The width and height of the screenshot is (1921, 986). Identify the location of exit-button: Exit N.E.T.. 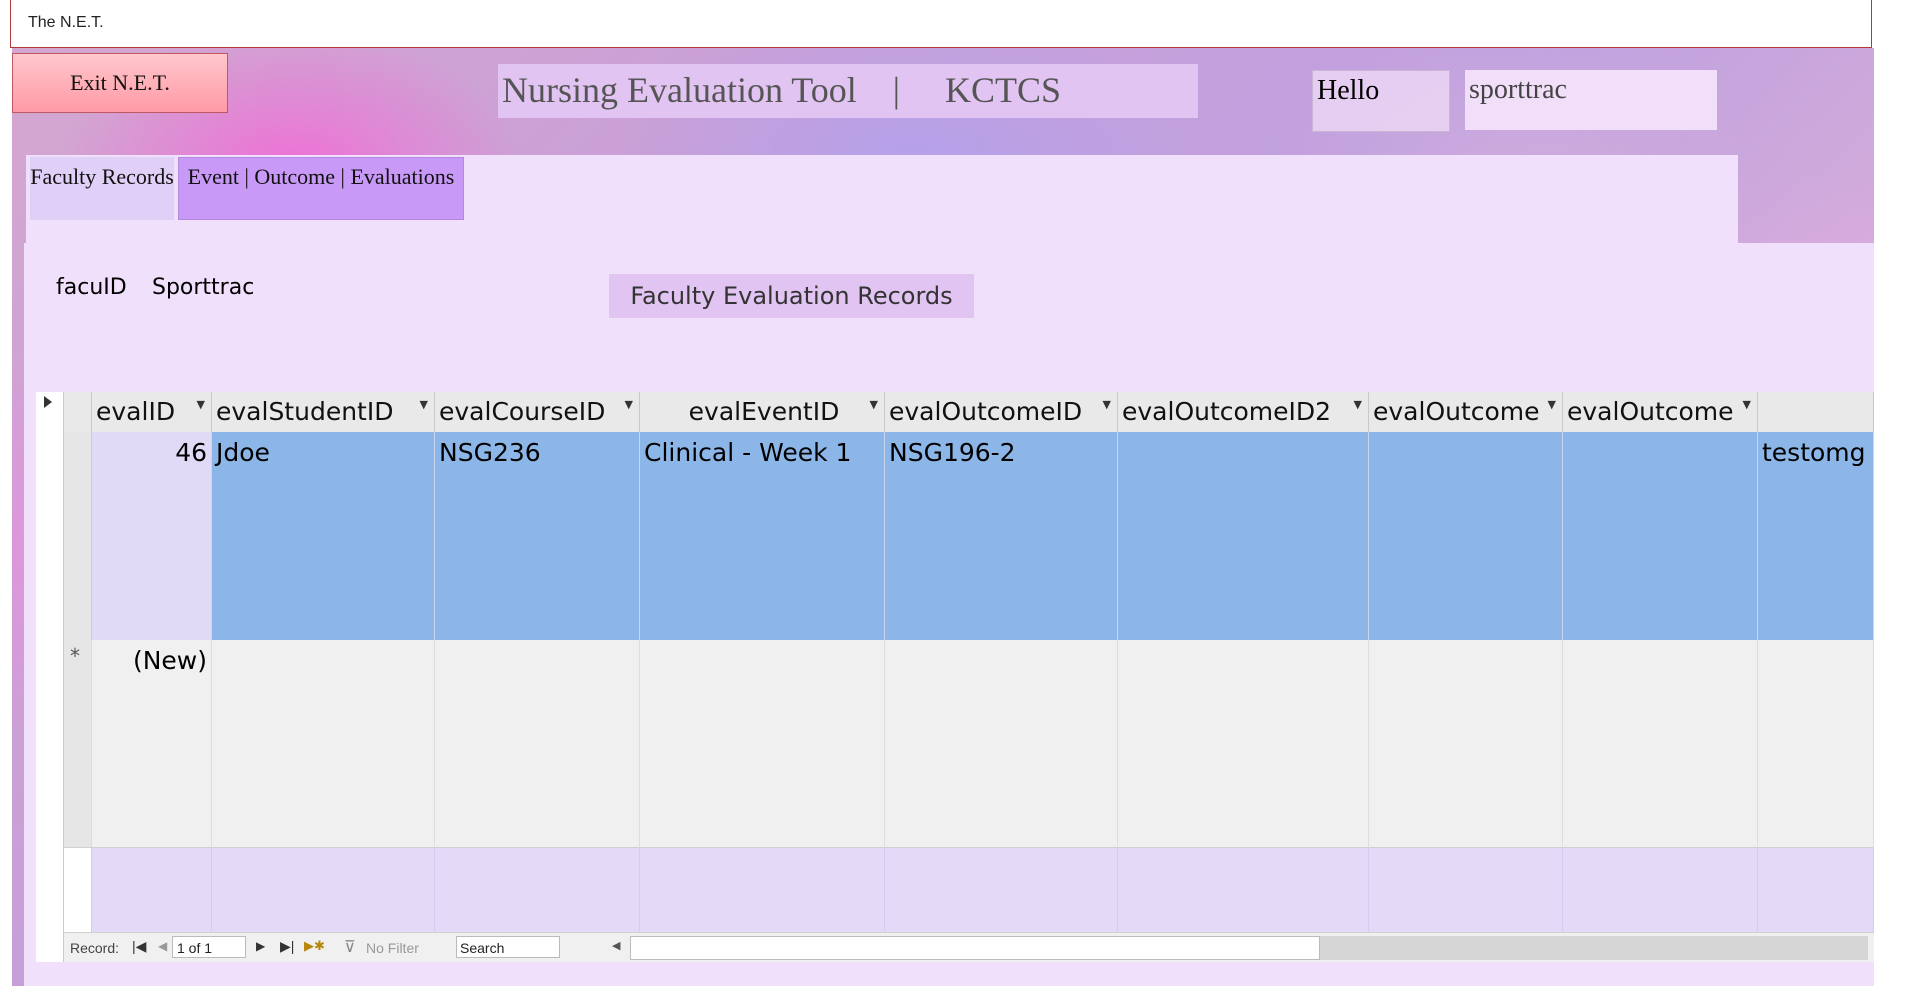
(120, 83).